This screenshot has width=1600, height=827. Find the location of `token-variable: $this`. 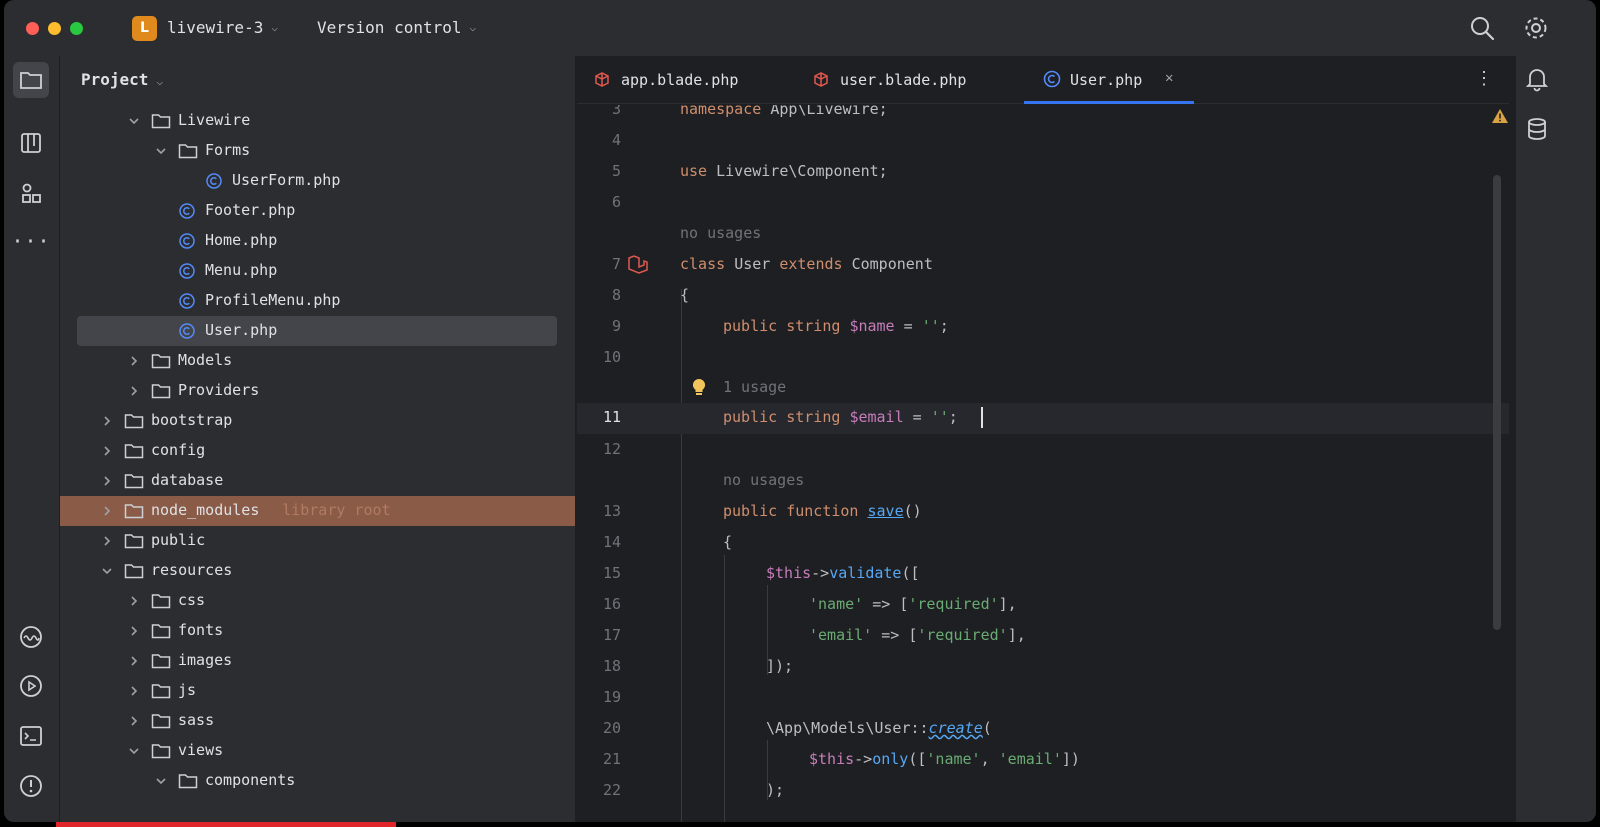

token-variable: $this is located at coordinates (789, 573).